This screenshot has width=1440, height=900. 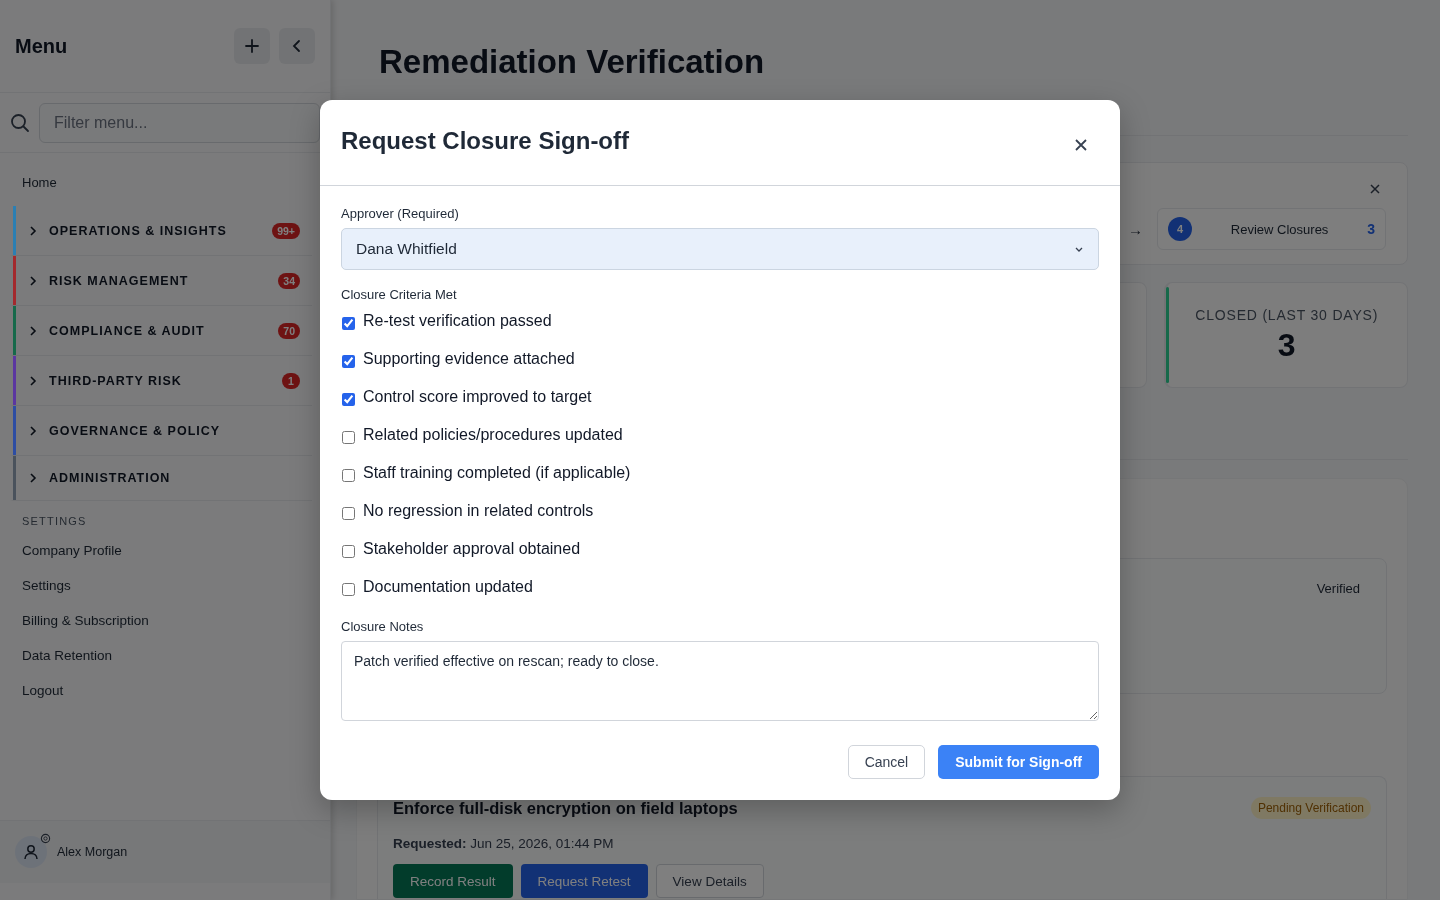 What do you see at coordinates (472, 549) in the screenshot?
I see `checkbox-label: Stakeholder approval obtained` at bounding box center [472, 549].